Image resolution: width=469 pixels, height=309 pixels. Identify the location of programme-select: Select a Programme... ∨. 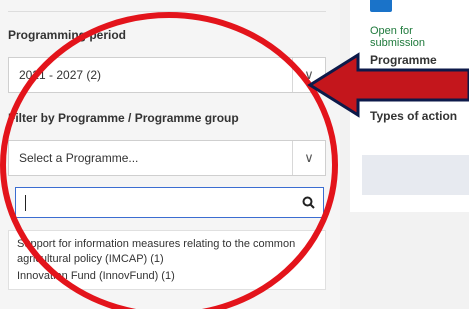
(167, 158).